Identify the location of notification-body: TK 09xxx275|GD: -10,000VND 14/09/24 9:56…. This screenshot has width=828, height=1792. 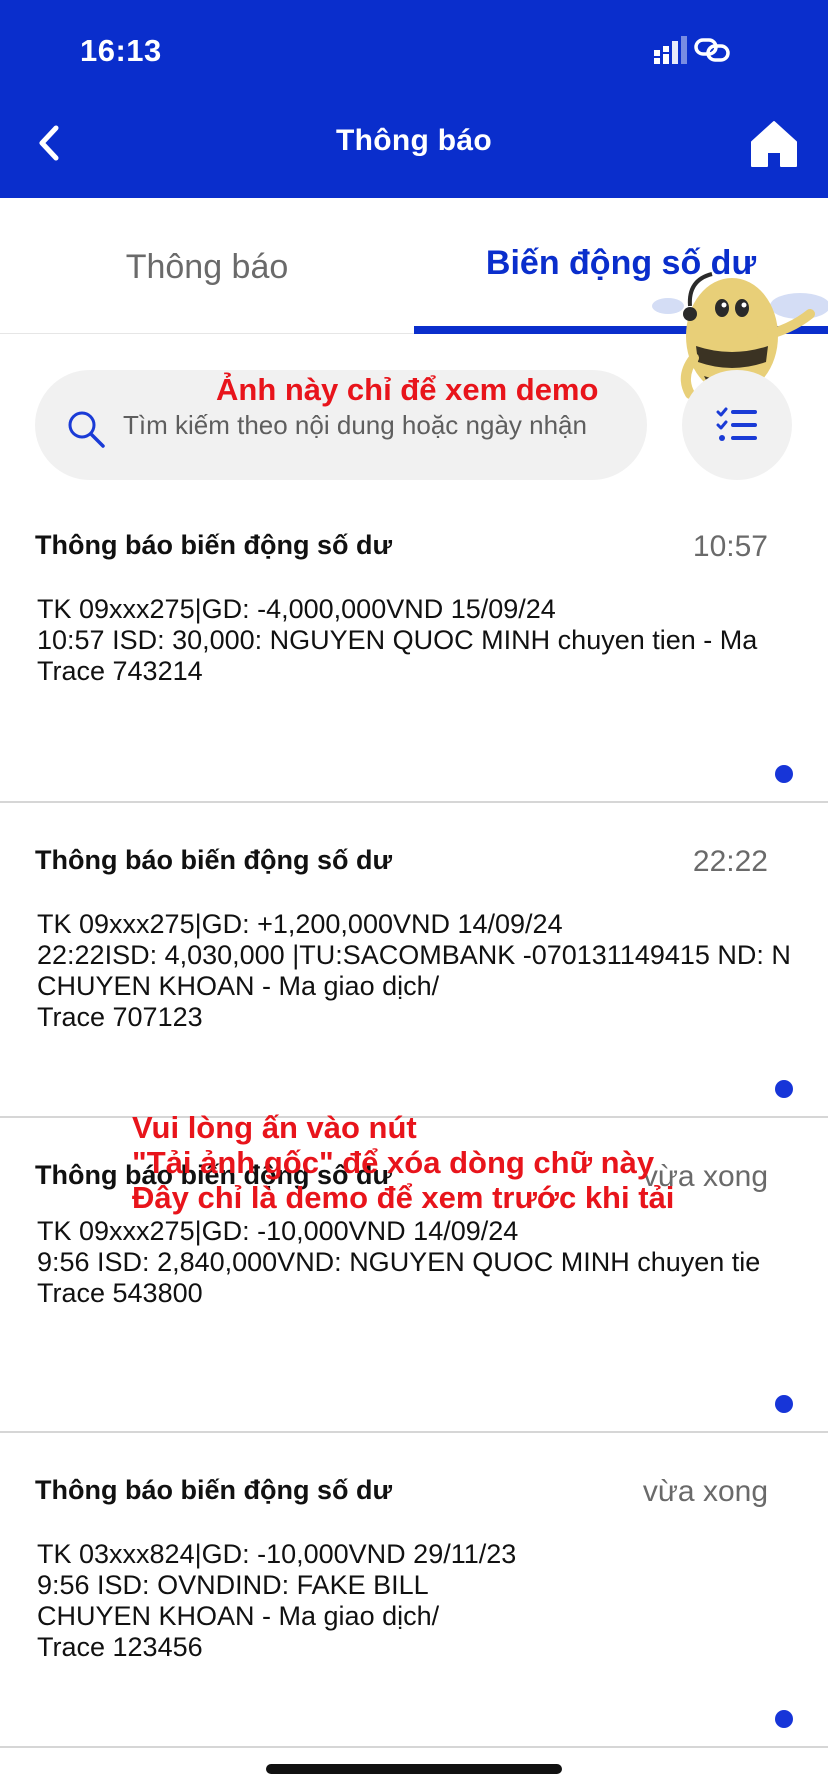
(399, 1262).